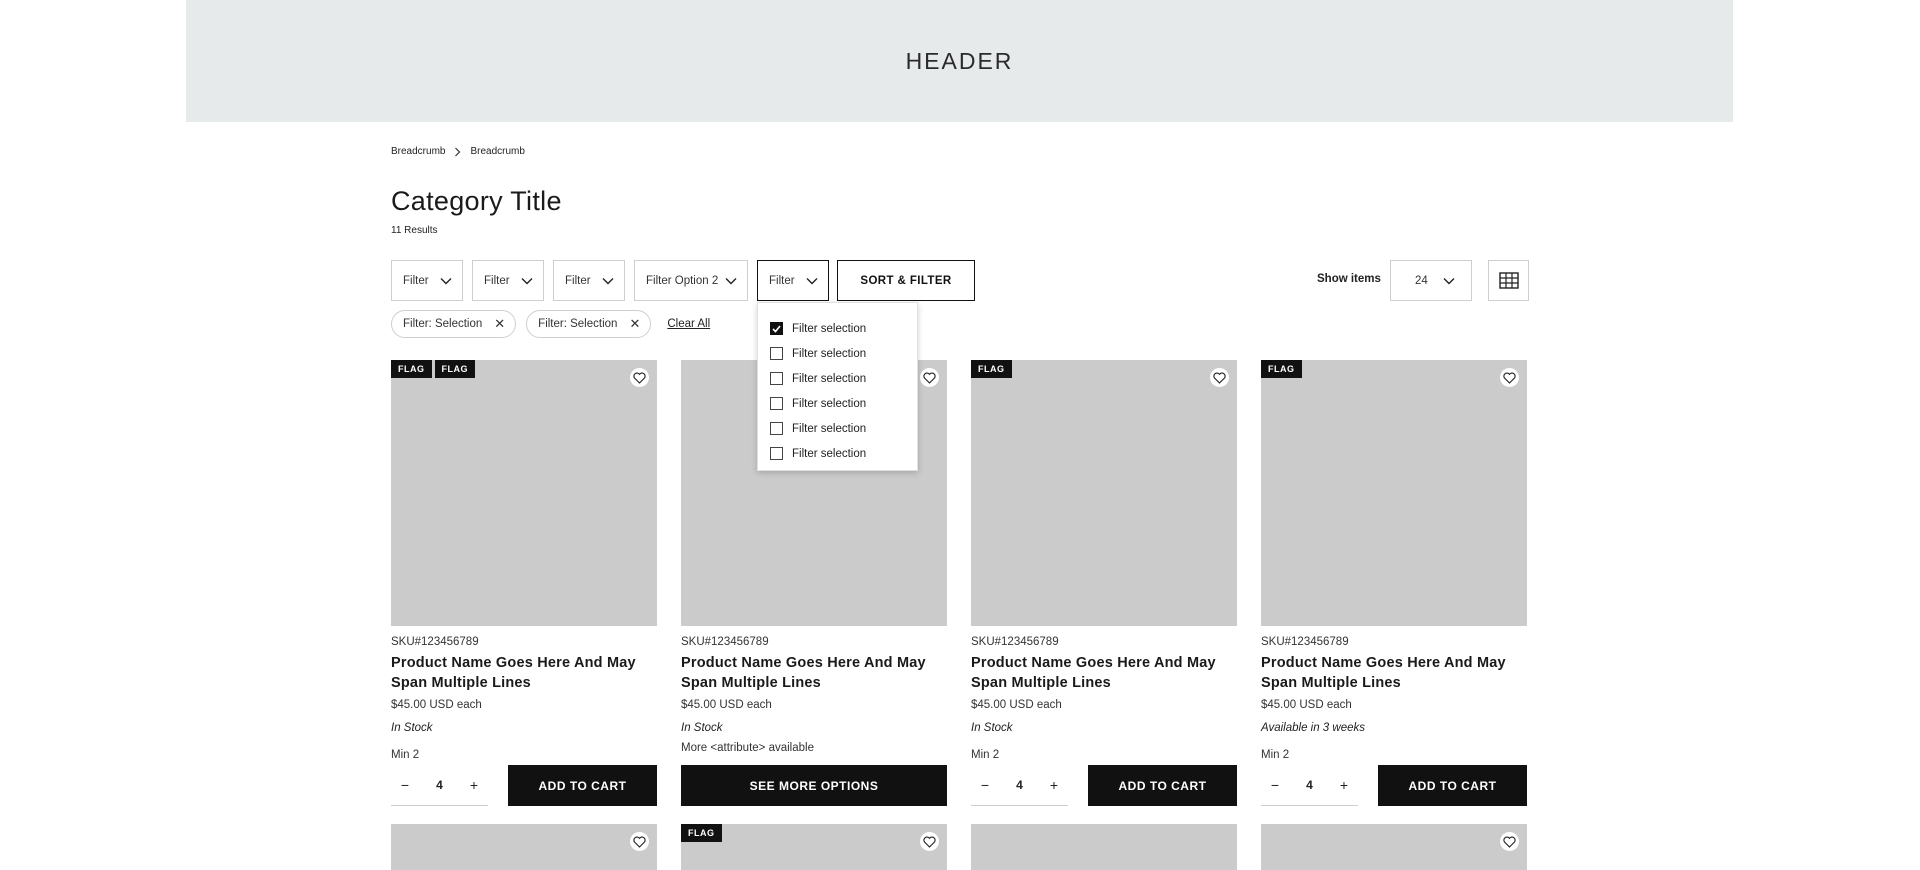 The height and width of the screenshot is (870, 1920). Describe the element at coordinates (1313, 728) in the screenshot. I see `stock-status: Available in 3 weeks` at that location.